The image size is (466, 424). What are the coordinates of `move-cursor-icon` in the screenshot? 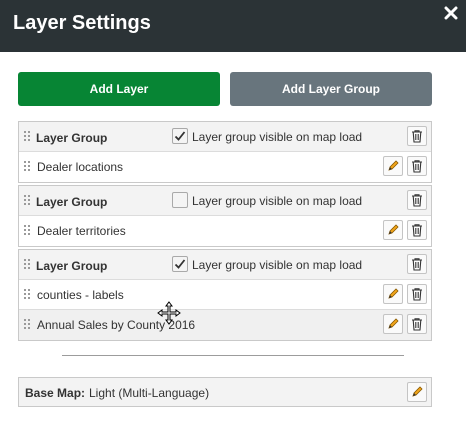 It's located at (169, 313).